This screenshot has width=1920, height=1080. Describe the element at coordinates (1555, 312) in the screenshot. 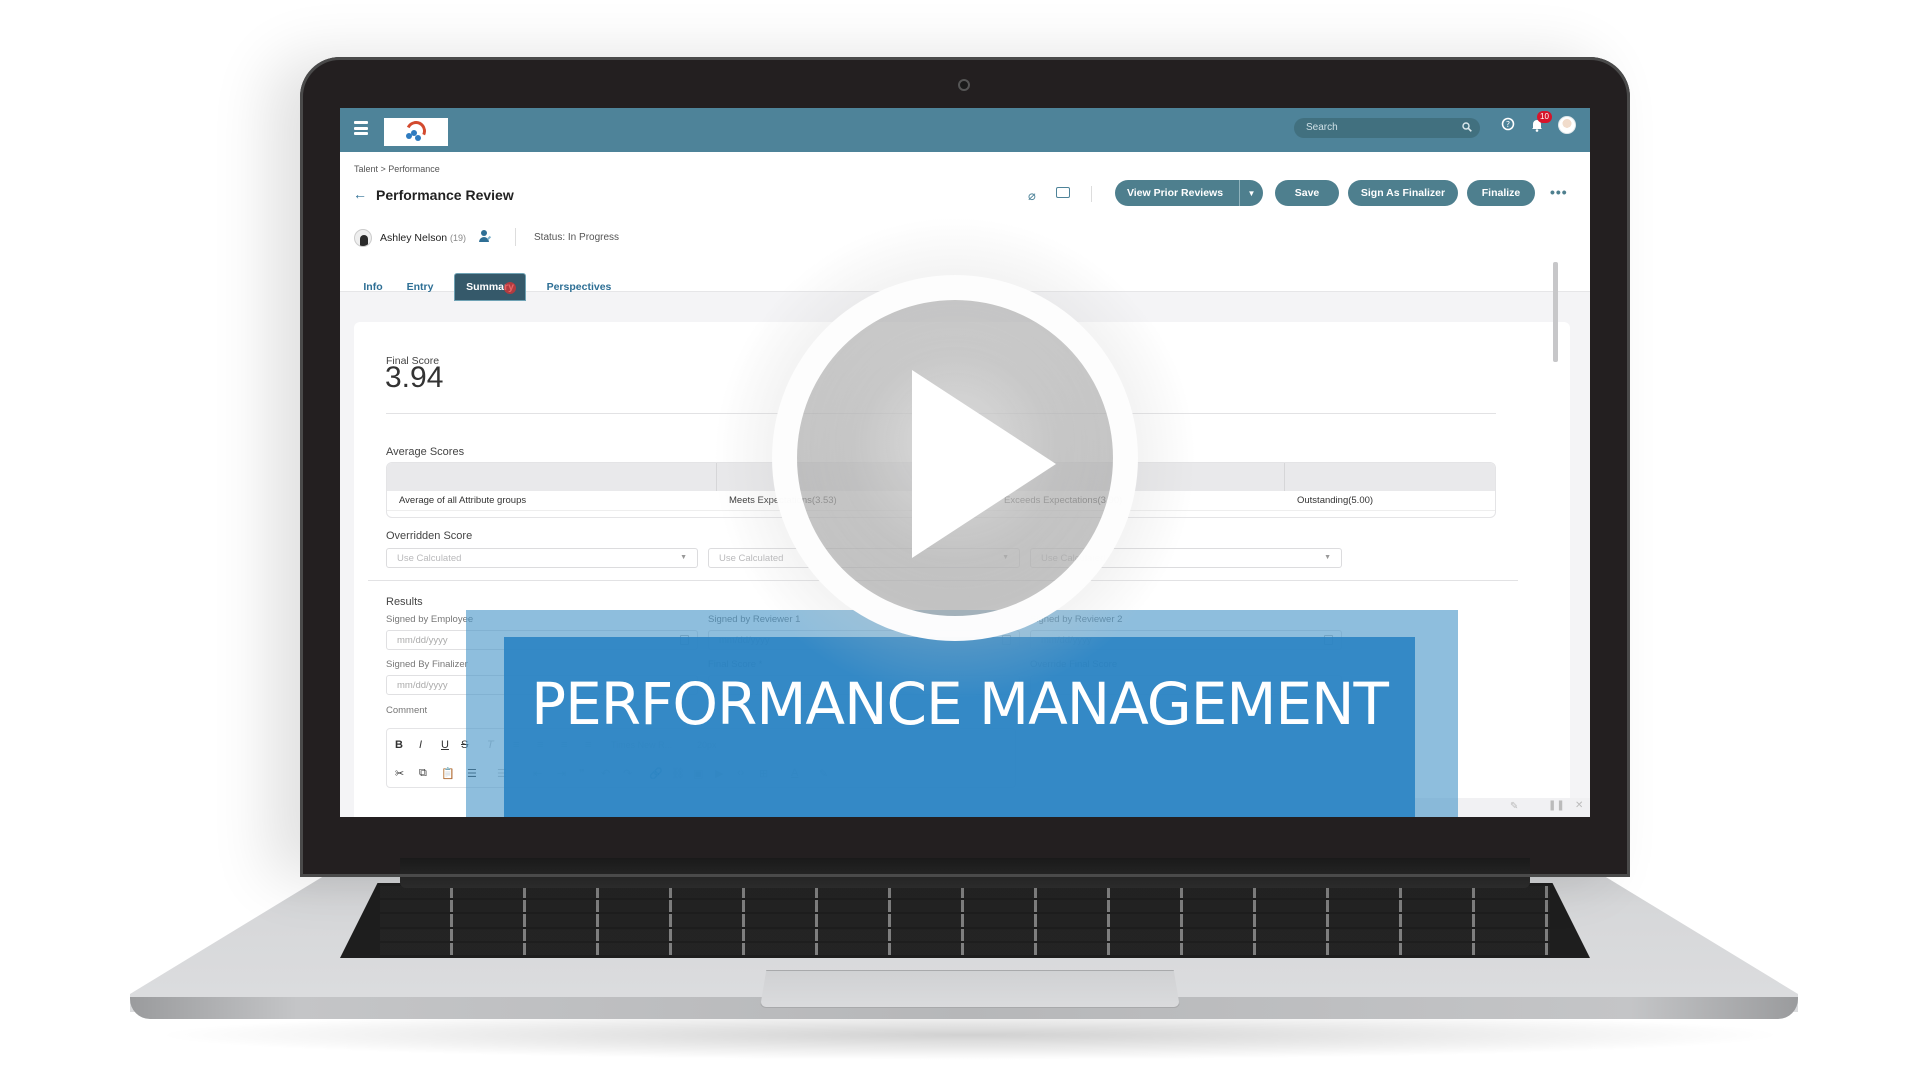

I see `scrollbar` at that location.